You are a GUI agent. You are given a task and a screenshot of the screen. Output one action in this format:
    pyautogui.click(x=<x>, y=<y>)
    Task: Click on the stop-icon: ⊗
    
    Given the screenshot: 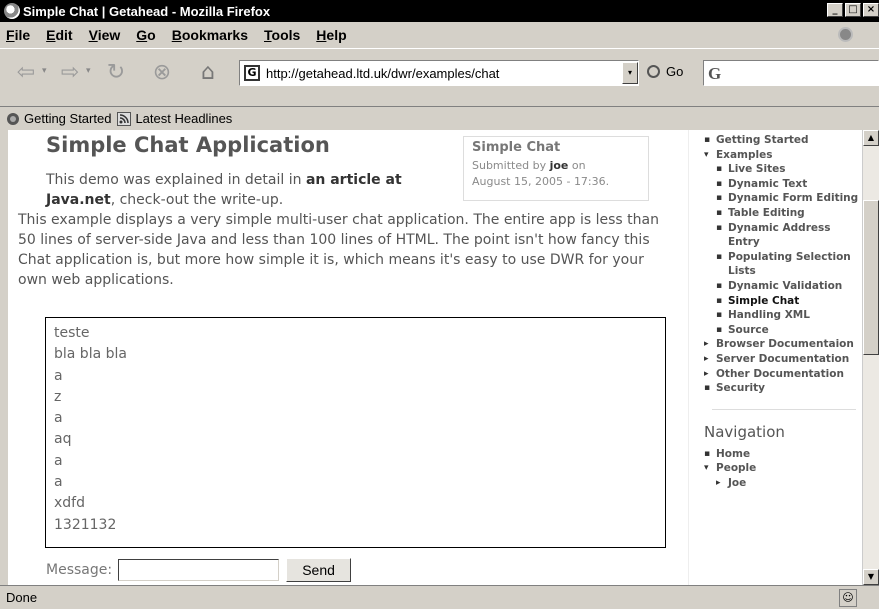 What is the action you would take?
    pyautogui.click(x=162, y=73)
    